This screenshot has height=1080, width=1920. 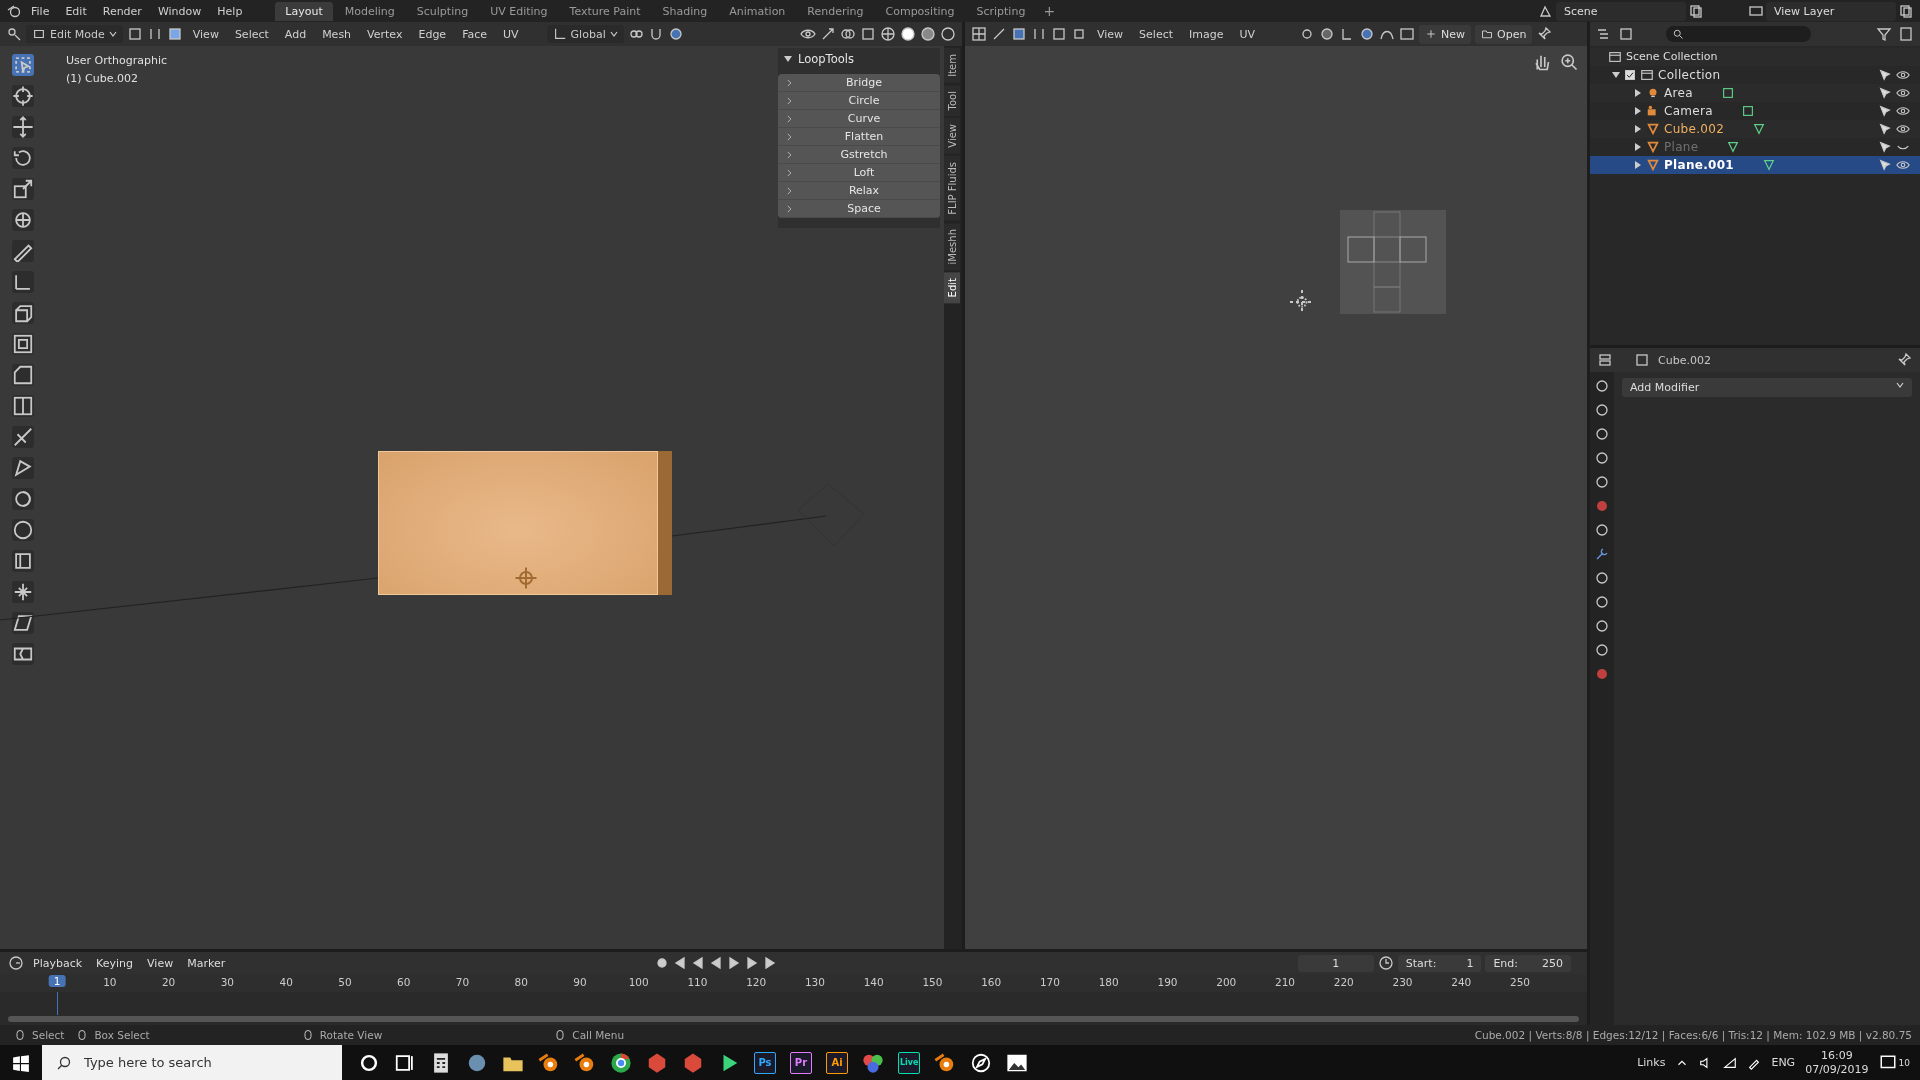 I want to click on proportional-icon, so click(x=675, y=34).